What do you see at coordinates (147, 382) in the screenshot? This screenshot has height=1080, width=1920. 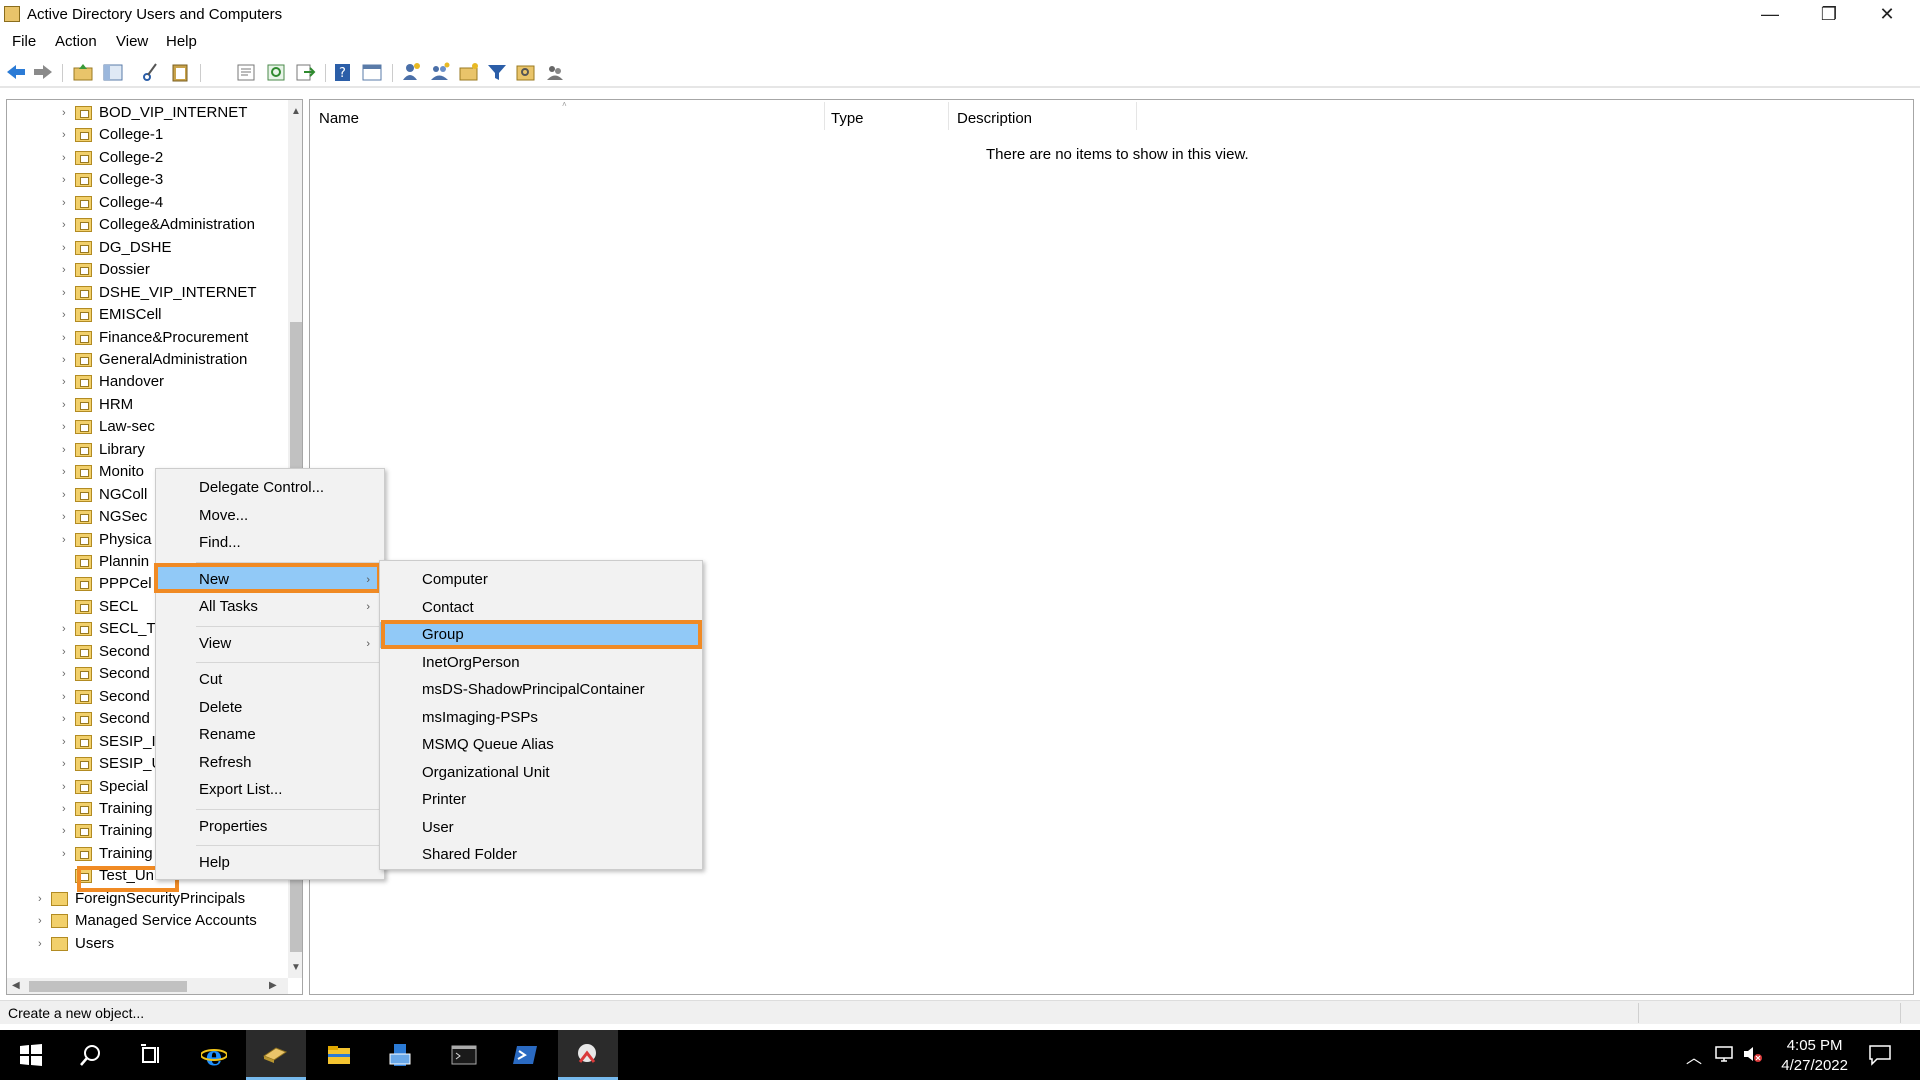 I see `tree-item: › Handover` at bounding box center [147, 382].